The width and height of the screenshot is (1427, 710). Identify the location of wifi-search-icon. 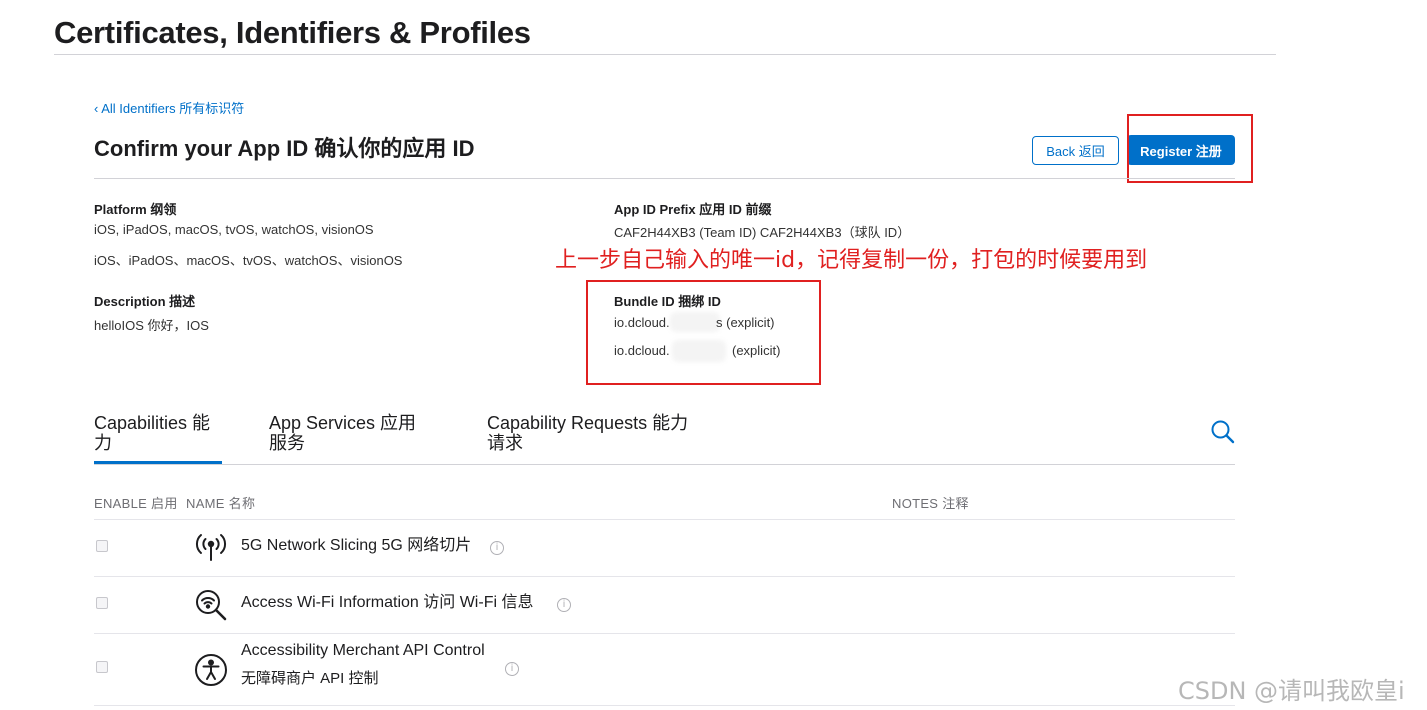
(211, 605).